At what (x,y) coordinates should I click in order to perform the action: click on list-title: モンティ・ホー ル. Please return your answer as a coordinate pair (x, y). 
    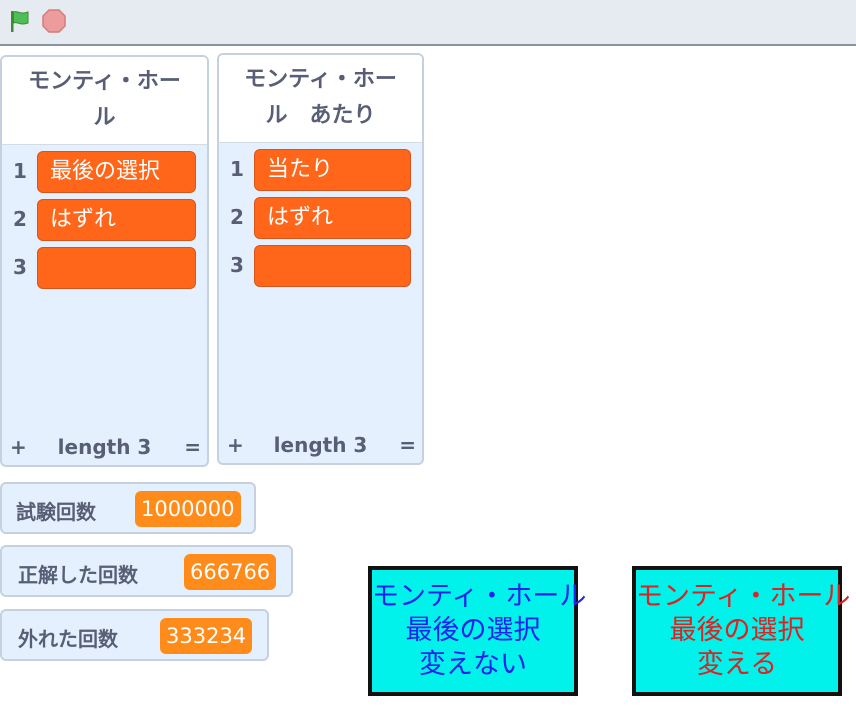
    Looking at the image, I should click on (104, 101).